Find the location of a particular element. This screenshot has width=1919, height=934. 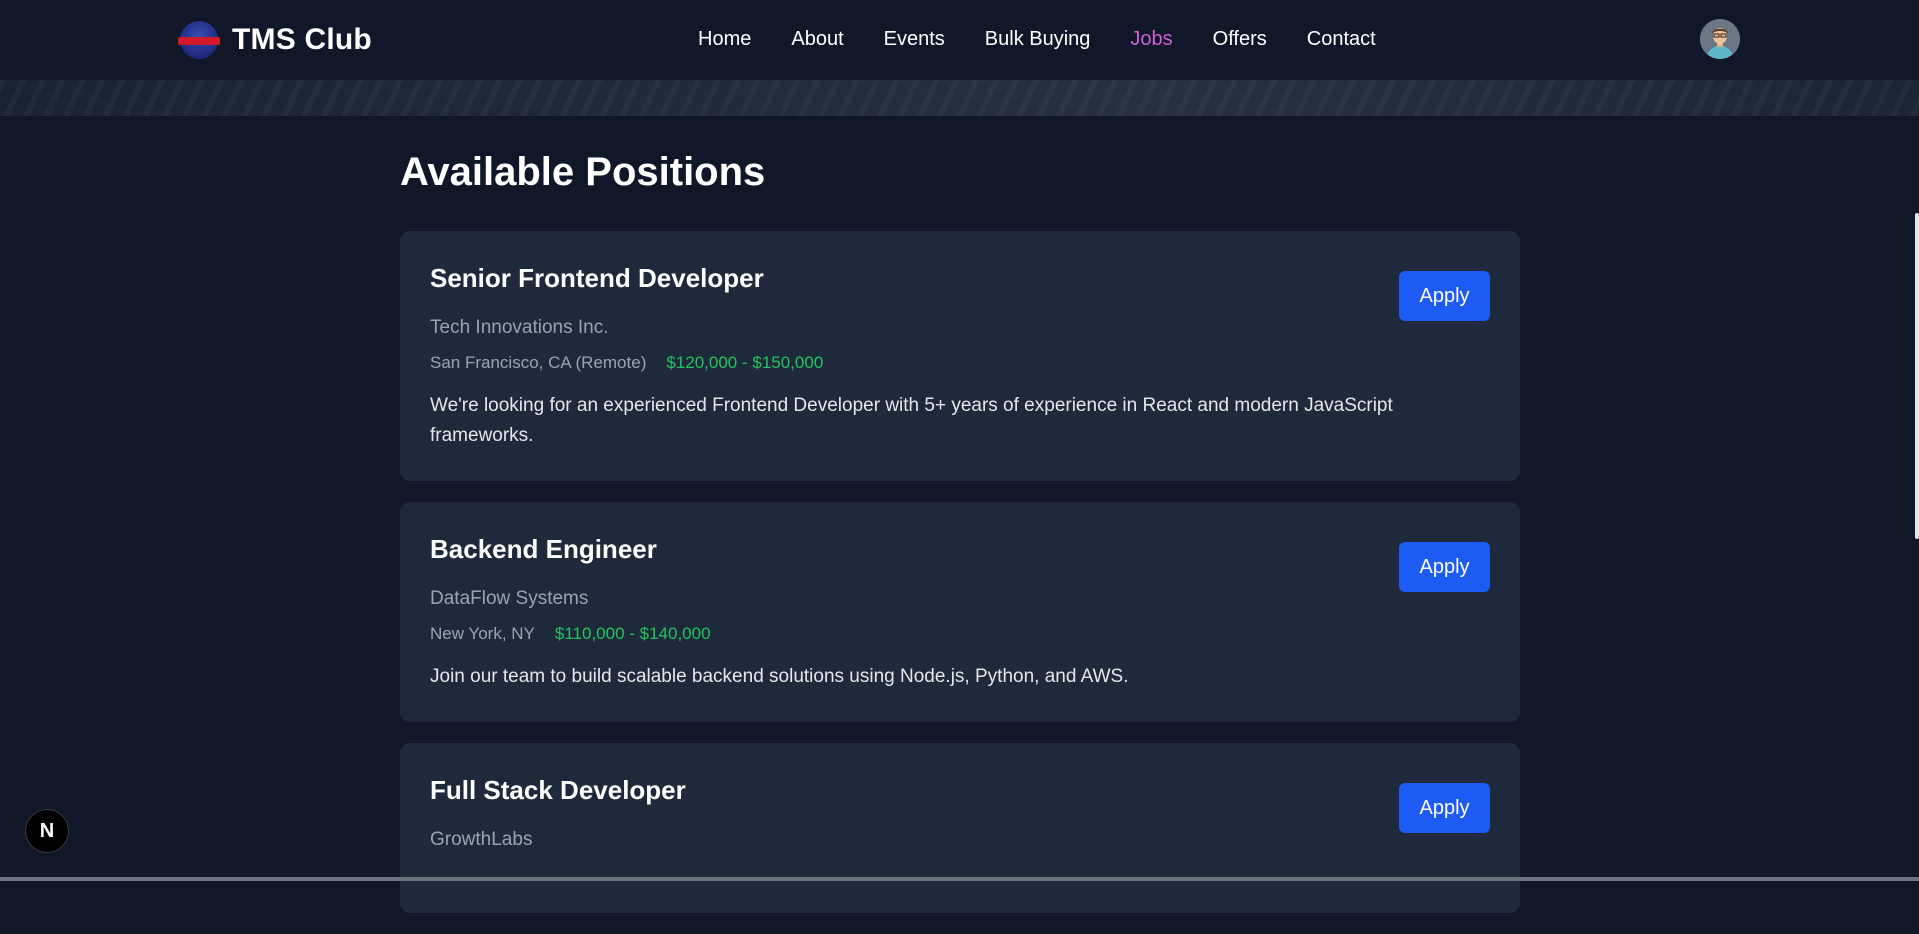

job-salary: $110,000 - $140,000 is located at coordinates (632, 633).